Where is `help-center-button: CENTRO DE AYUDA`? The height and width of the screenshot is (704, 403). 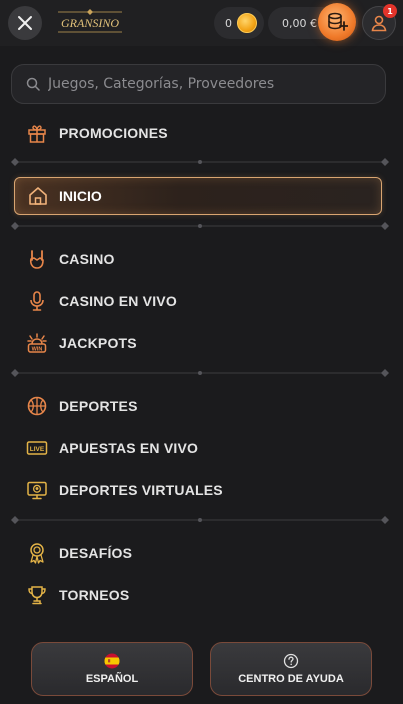 help-center-button: CENTRO DE AYUDA is located at coordinates (291, 669).